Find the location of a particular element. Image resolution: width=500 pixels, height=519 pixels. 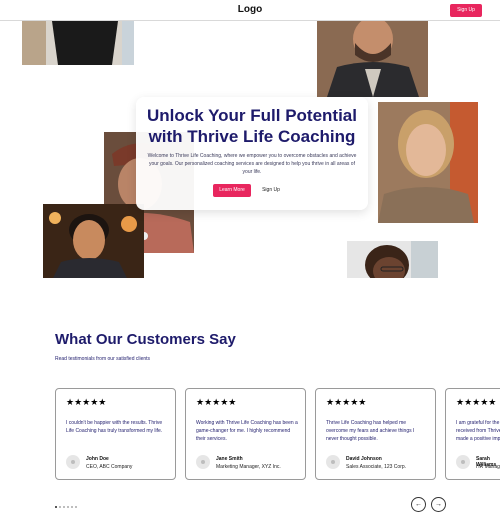

photo-person-black-shirt is located at coordinates (78, 43).